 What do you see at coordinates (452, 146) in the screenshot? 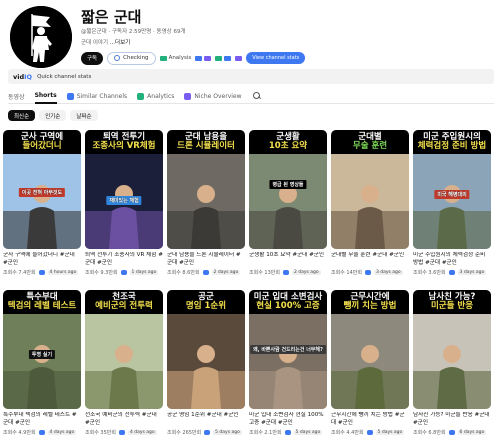
I see `caption-line-2: 체력검정 준비 방법` at bounding box center [452, 146].